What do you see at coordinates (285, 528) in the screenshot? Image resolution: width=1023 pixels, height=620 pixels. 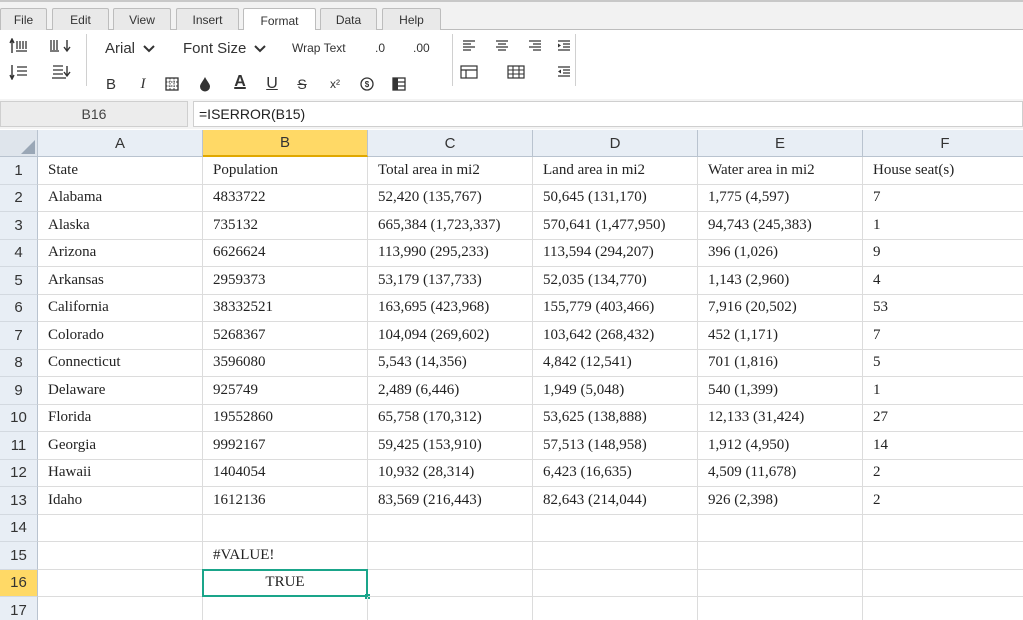 I see `cell-b14` at bounding box center [285, 528].